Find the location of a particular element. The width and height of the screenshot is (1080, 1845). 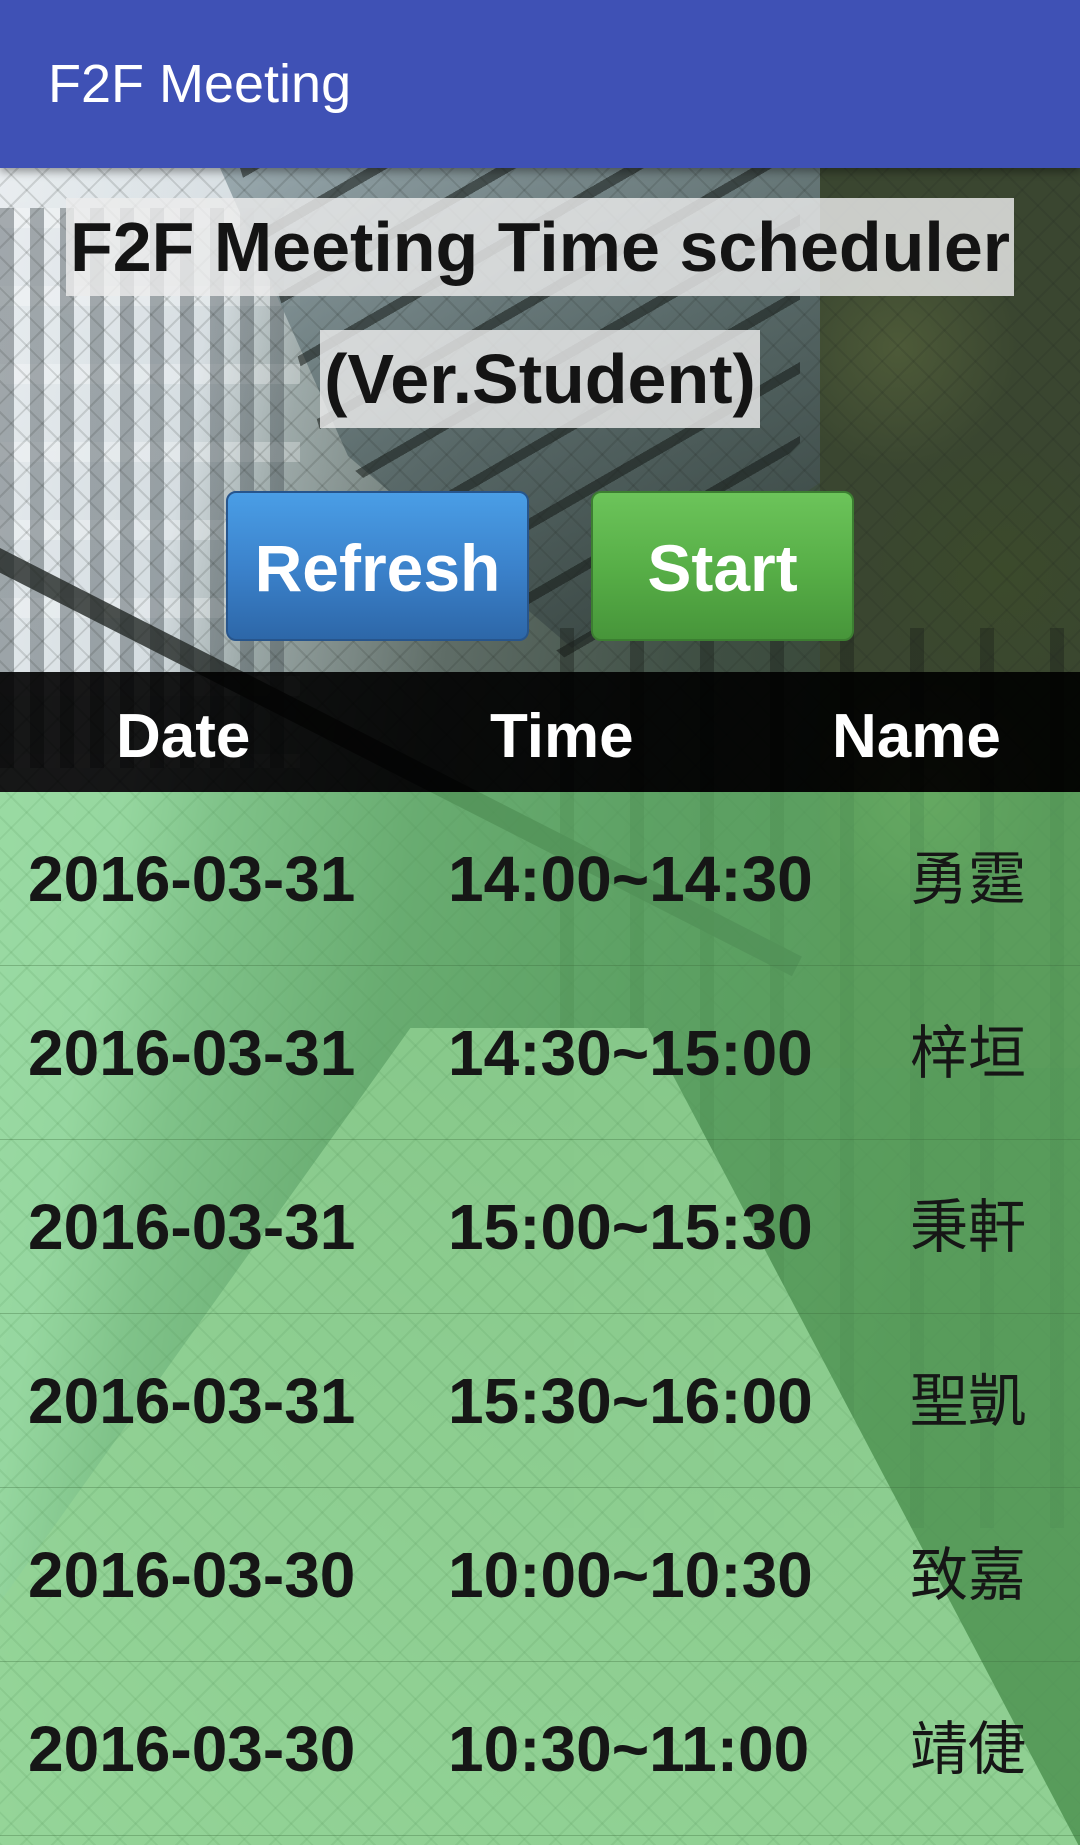

table-row: 2016-03-31 14:00~14:30 勇霆 is located at coordinates (540, 879).